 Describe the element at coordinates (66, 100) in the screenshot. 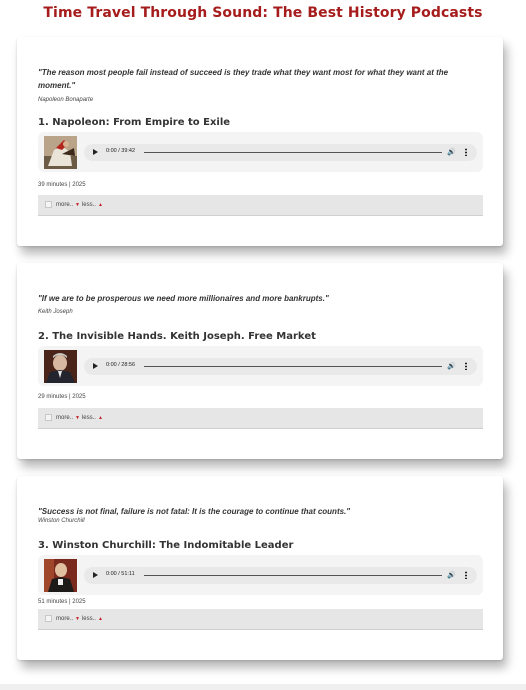

I see `quote-author: Napoleon Bonaparte` at that location.